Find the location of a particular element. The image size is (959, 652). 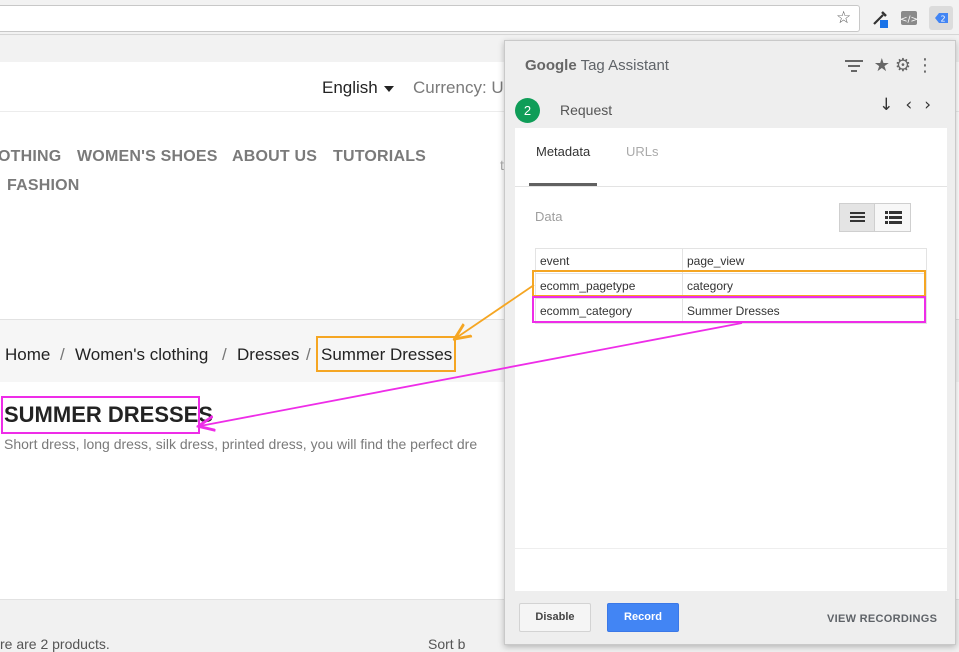

google-wordmark: Google is located at coordinates (551, 65).